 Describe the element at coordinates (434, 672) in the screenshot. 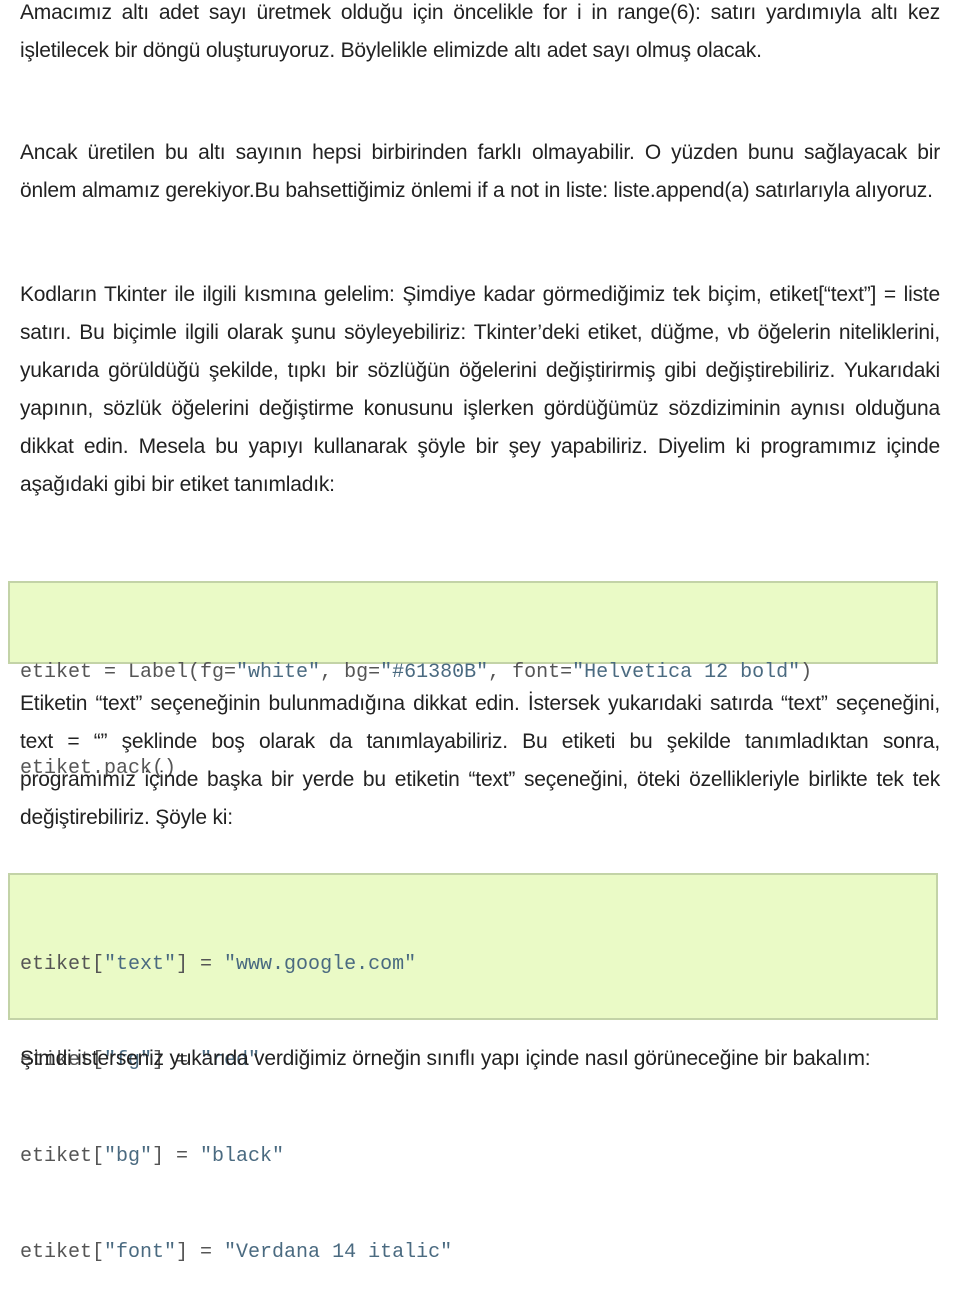

I see `code-string-literal: "#61380B"` at that location.